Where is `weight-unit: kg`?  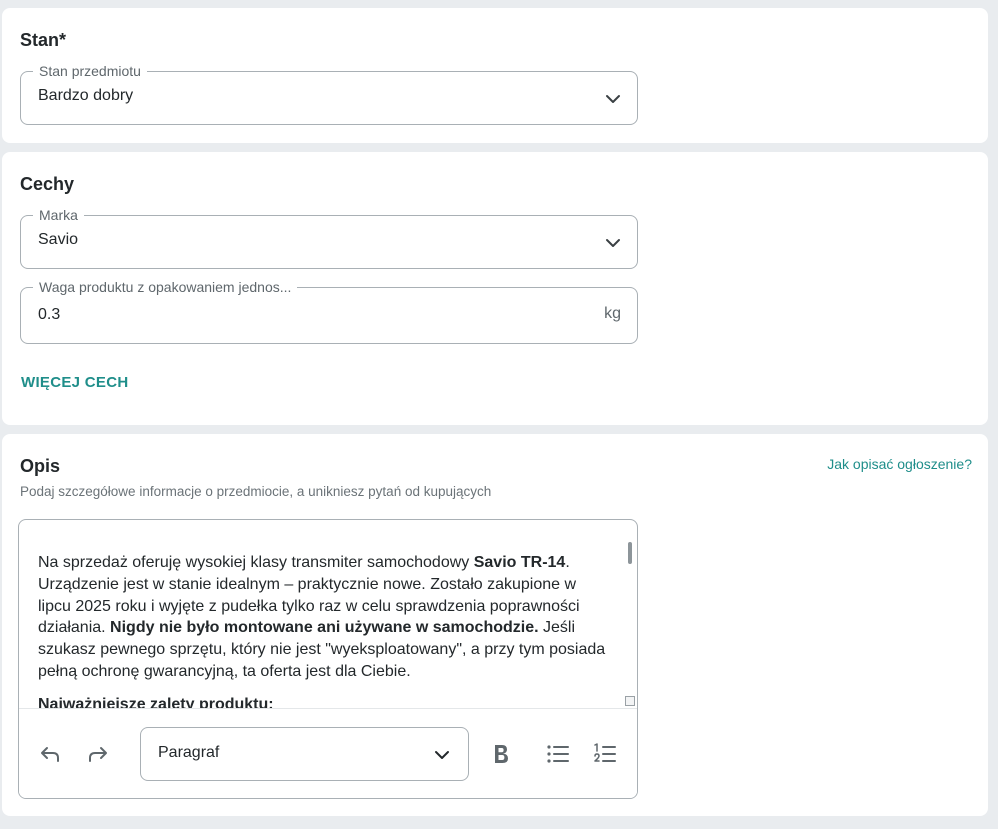 weight-unit: kg is located at coordinates (612, 313).